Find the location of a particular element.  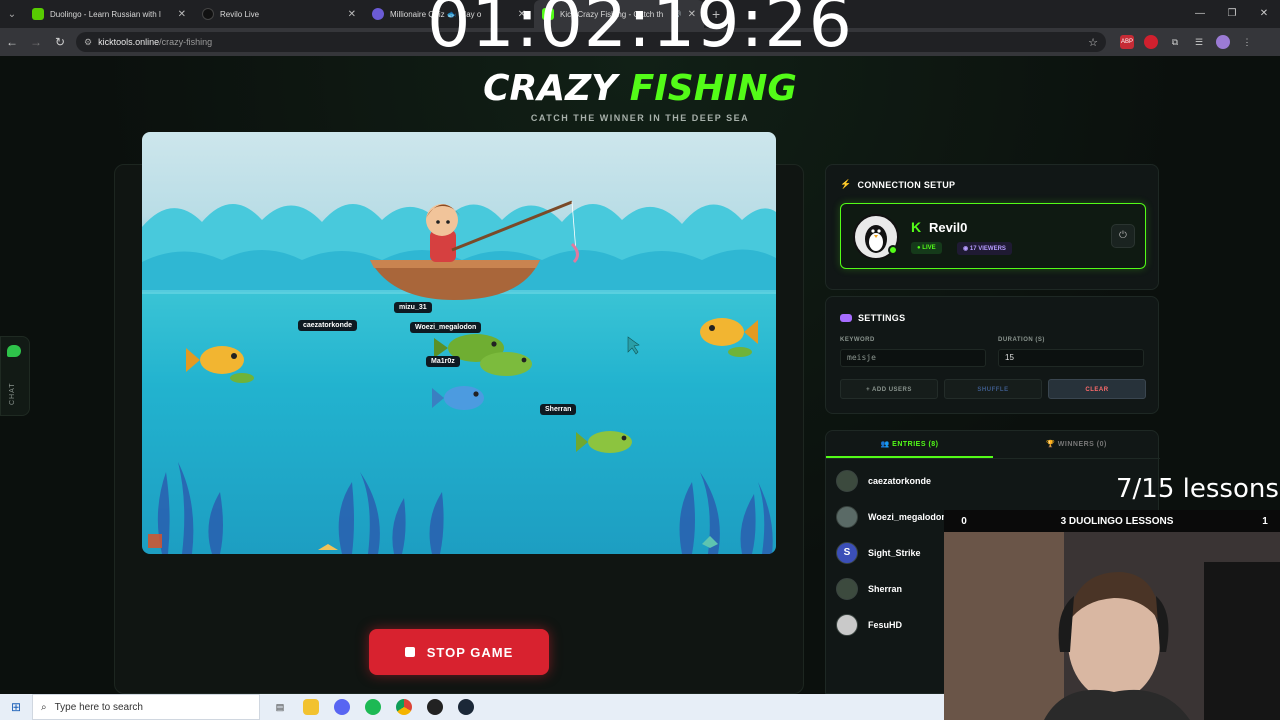

taskbar-search-input: ⌕ Type here to search is located at coordinates (146, 707).